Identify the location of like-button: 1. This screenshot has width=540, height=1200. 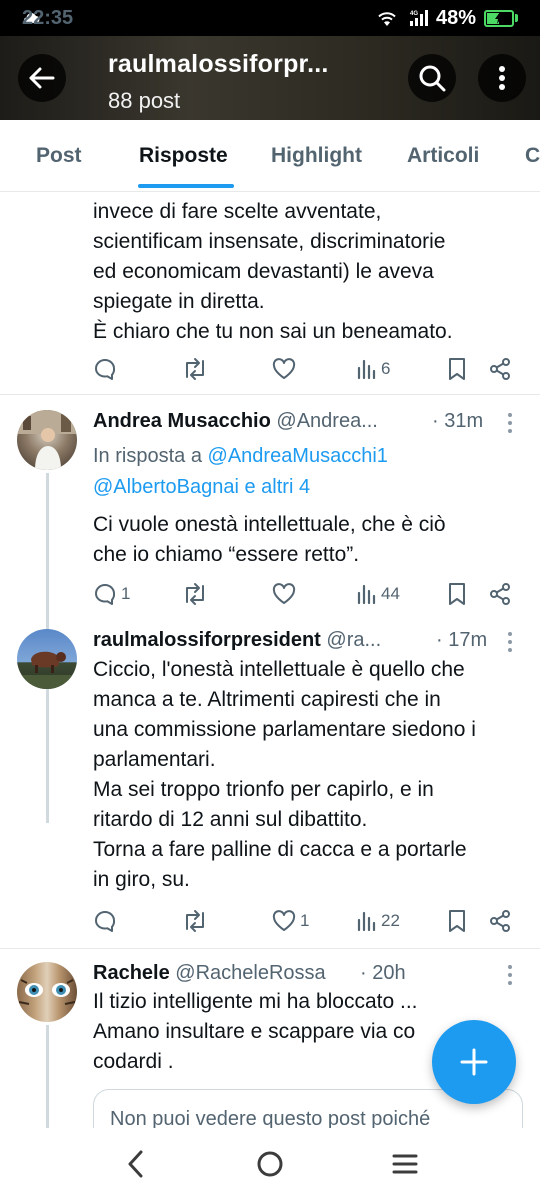
(290, 921).